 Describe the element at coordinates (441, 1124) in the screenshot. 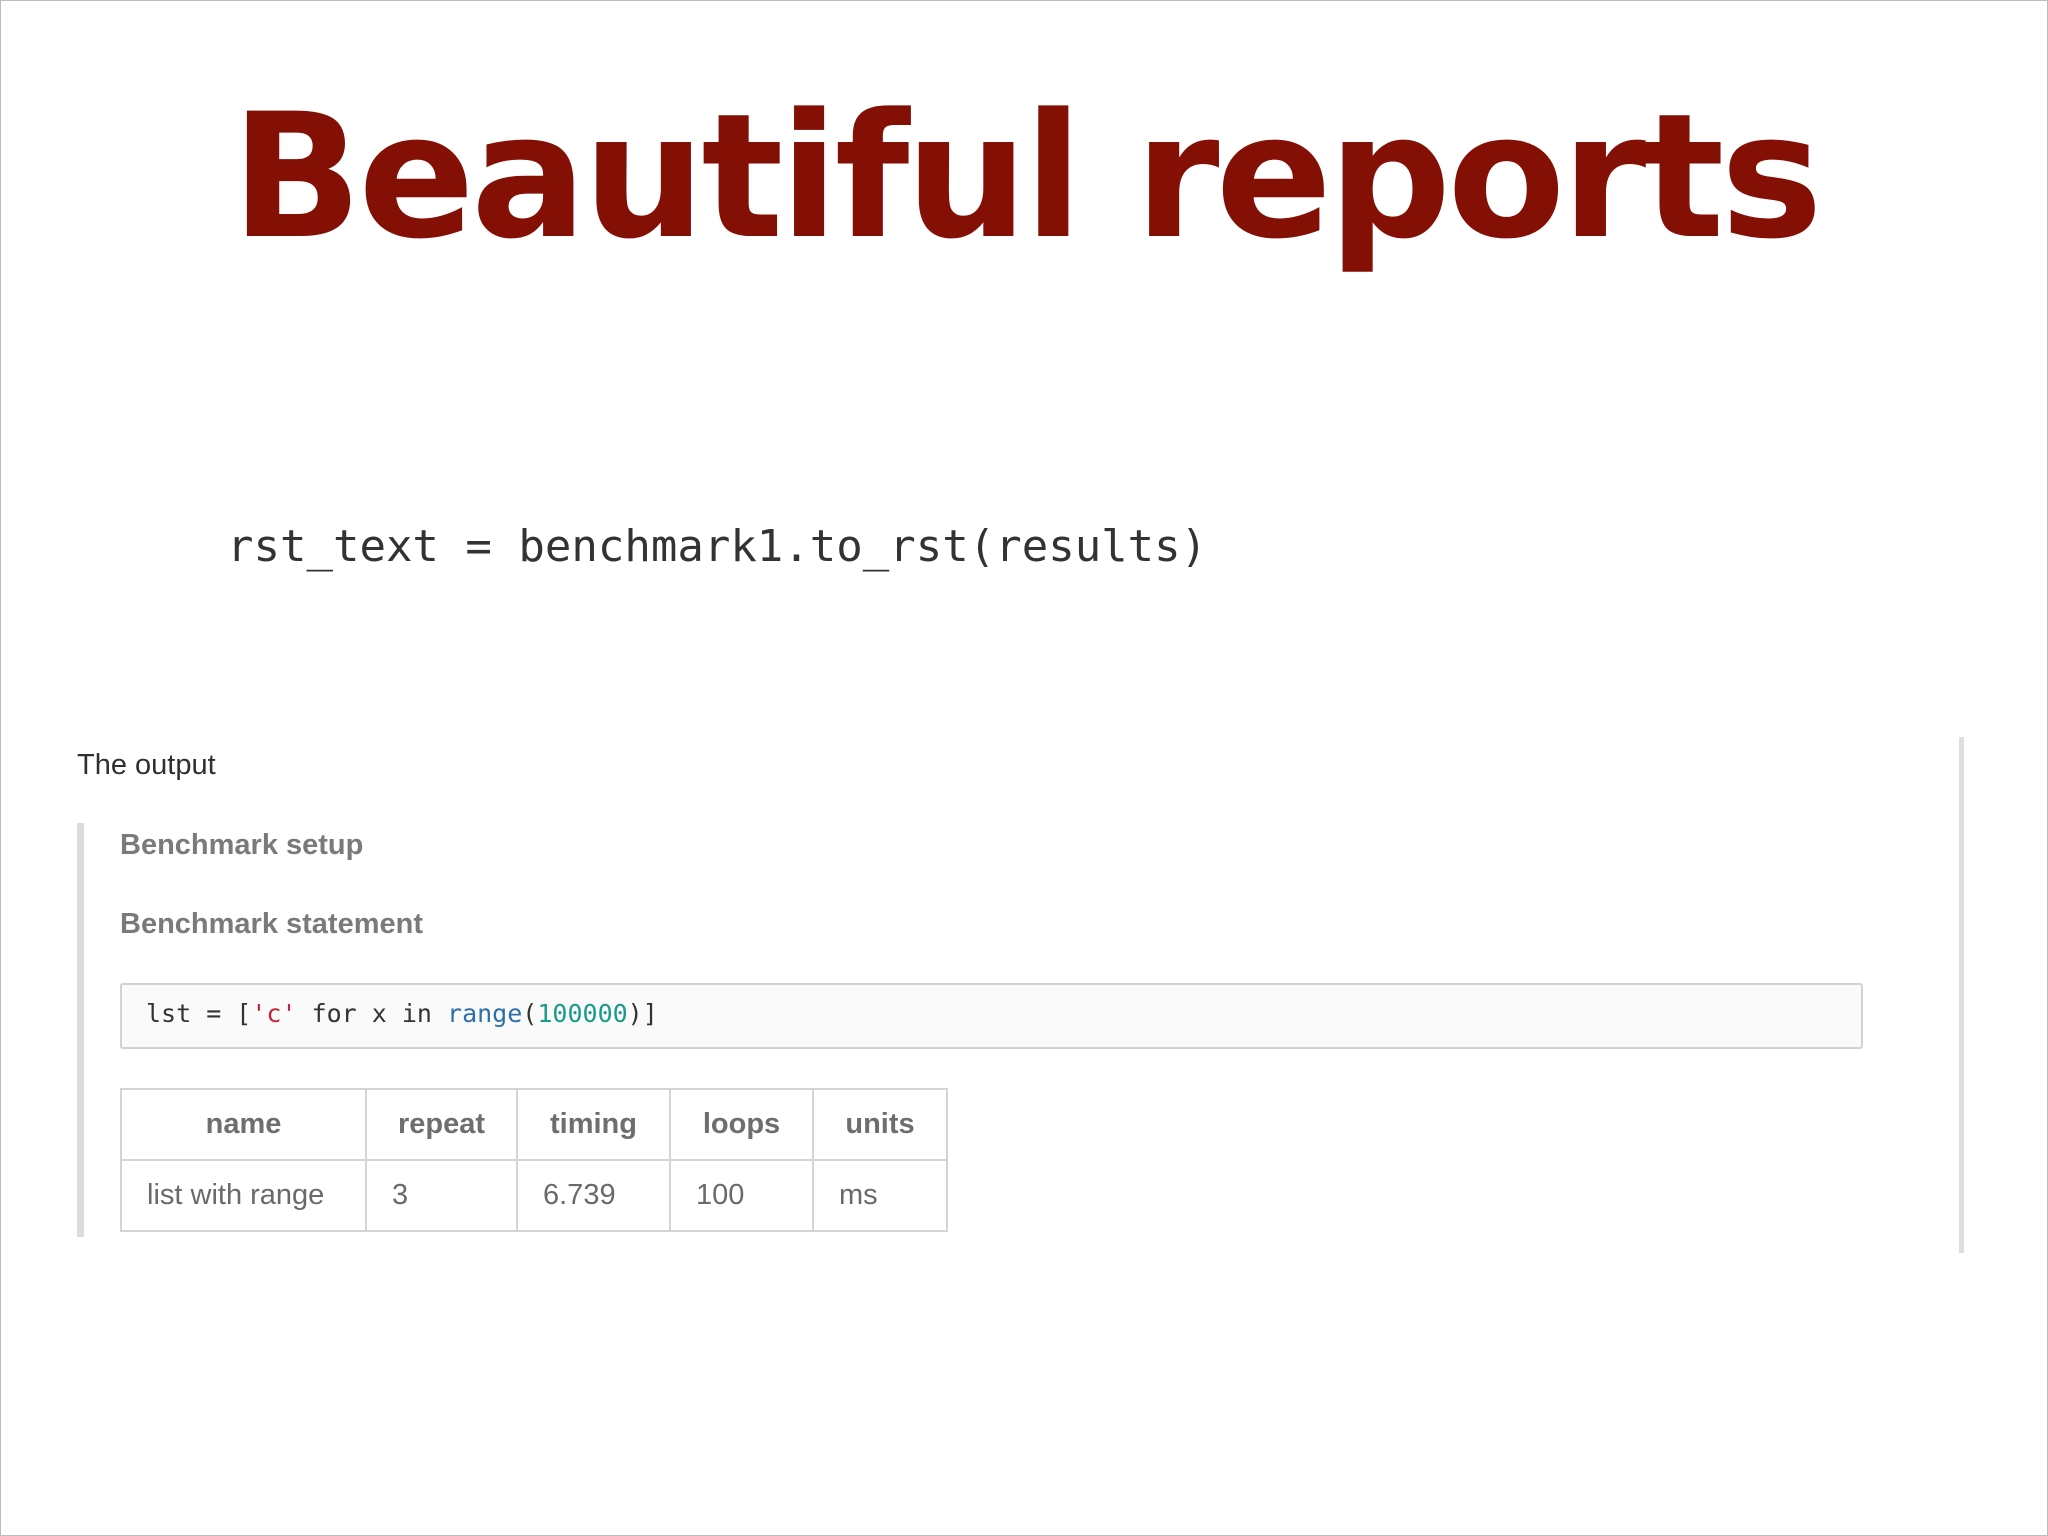

I see `column-header-repeat: repeat` at that location.